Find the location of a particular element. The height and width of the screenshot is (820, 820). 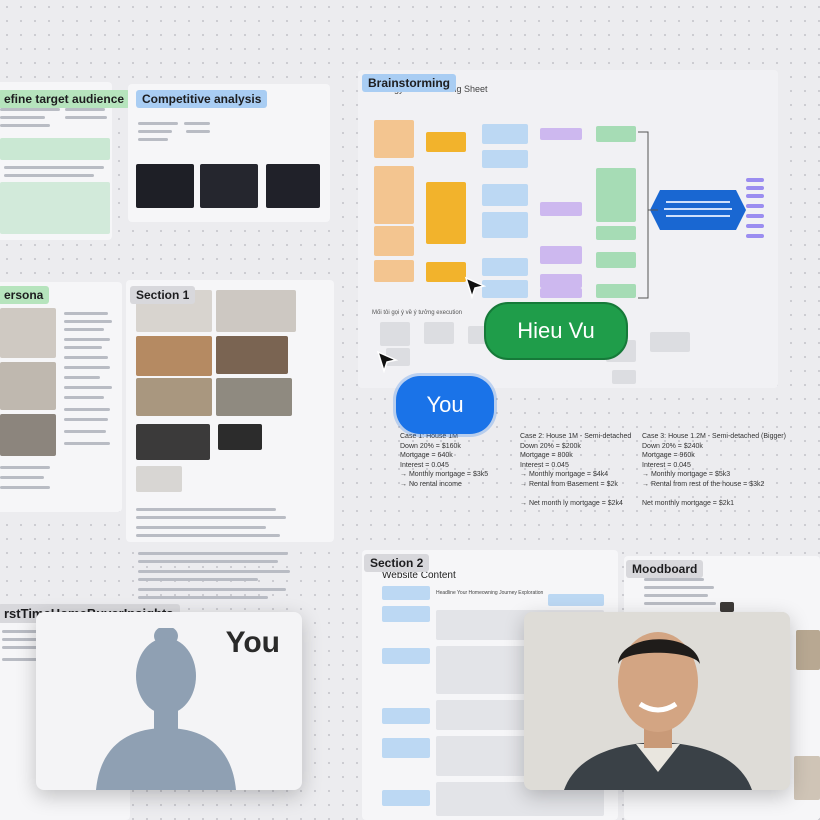

strategy-hexagon is located at coordinates (698, 210).